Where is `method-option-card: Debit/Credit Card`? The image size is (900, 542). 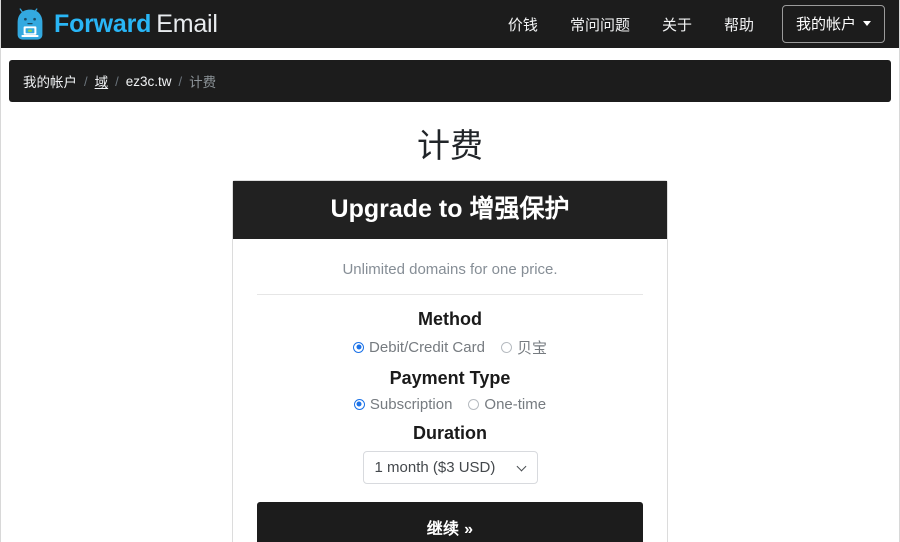 method-option-card: Debit/Credit Card is located at coordinates (419, 347).